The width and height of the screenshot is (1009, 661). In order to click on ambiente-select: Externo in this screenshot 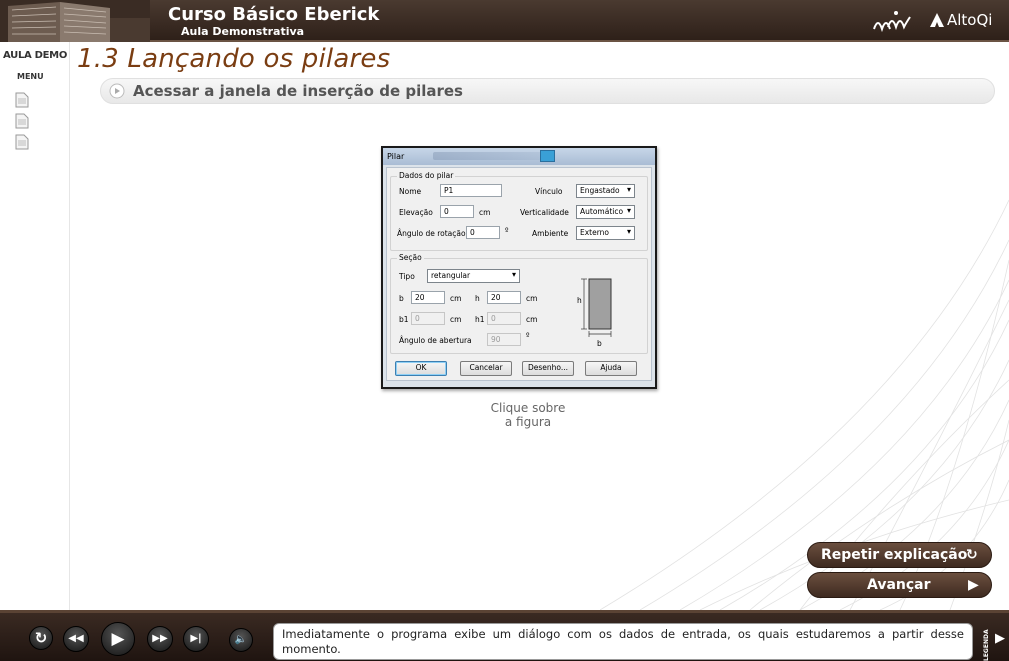, I will do `click(605, 233)`.